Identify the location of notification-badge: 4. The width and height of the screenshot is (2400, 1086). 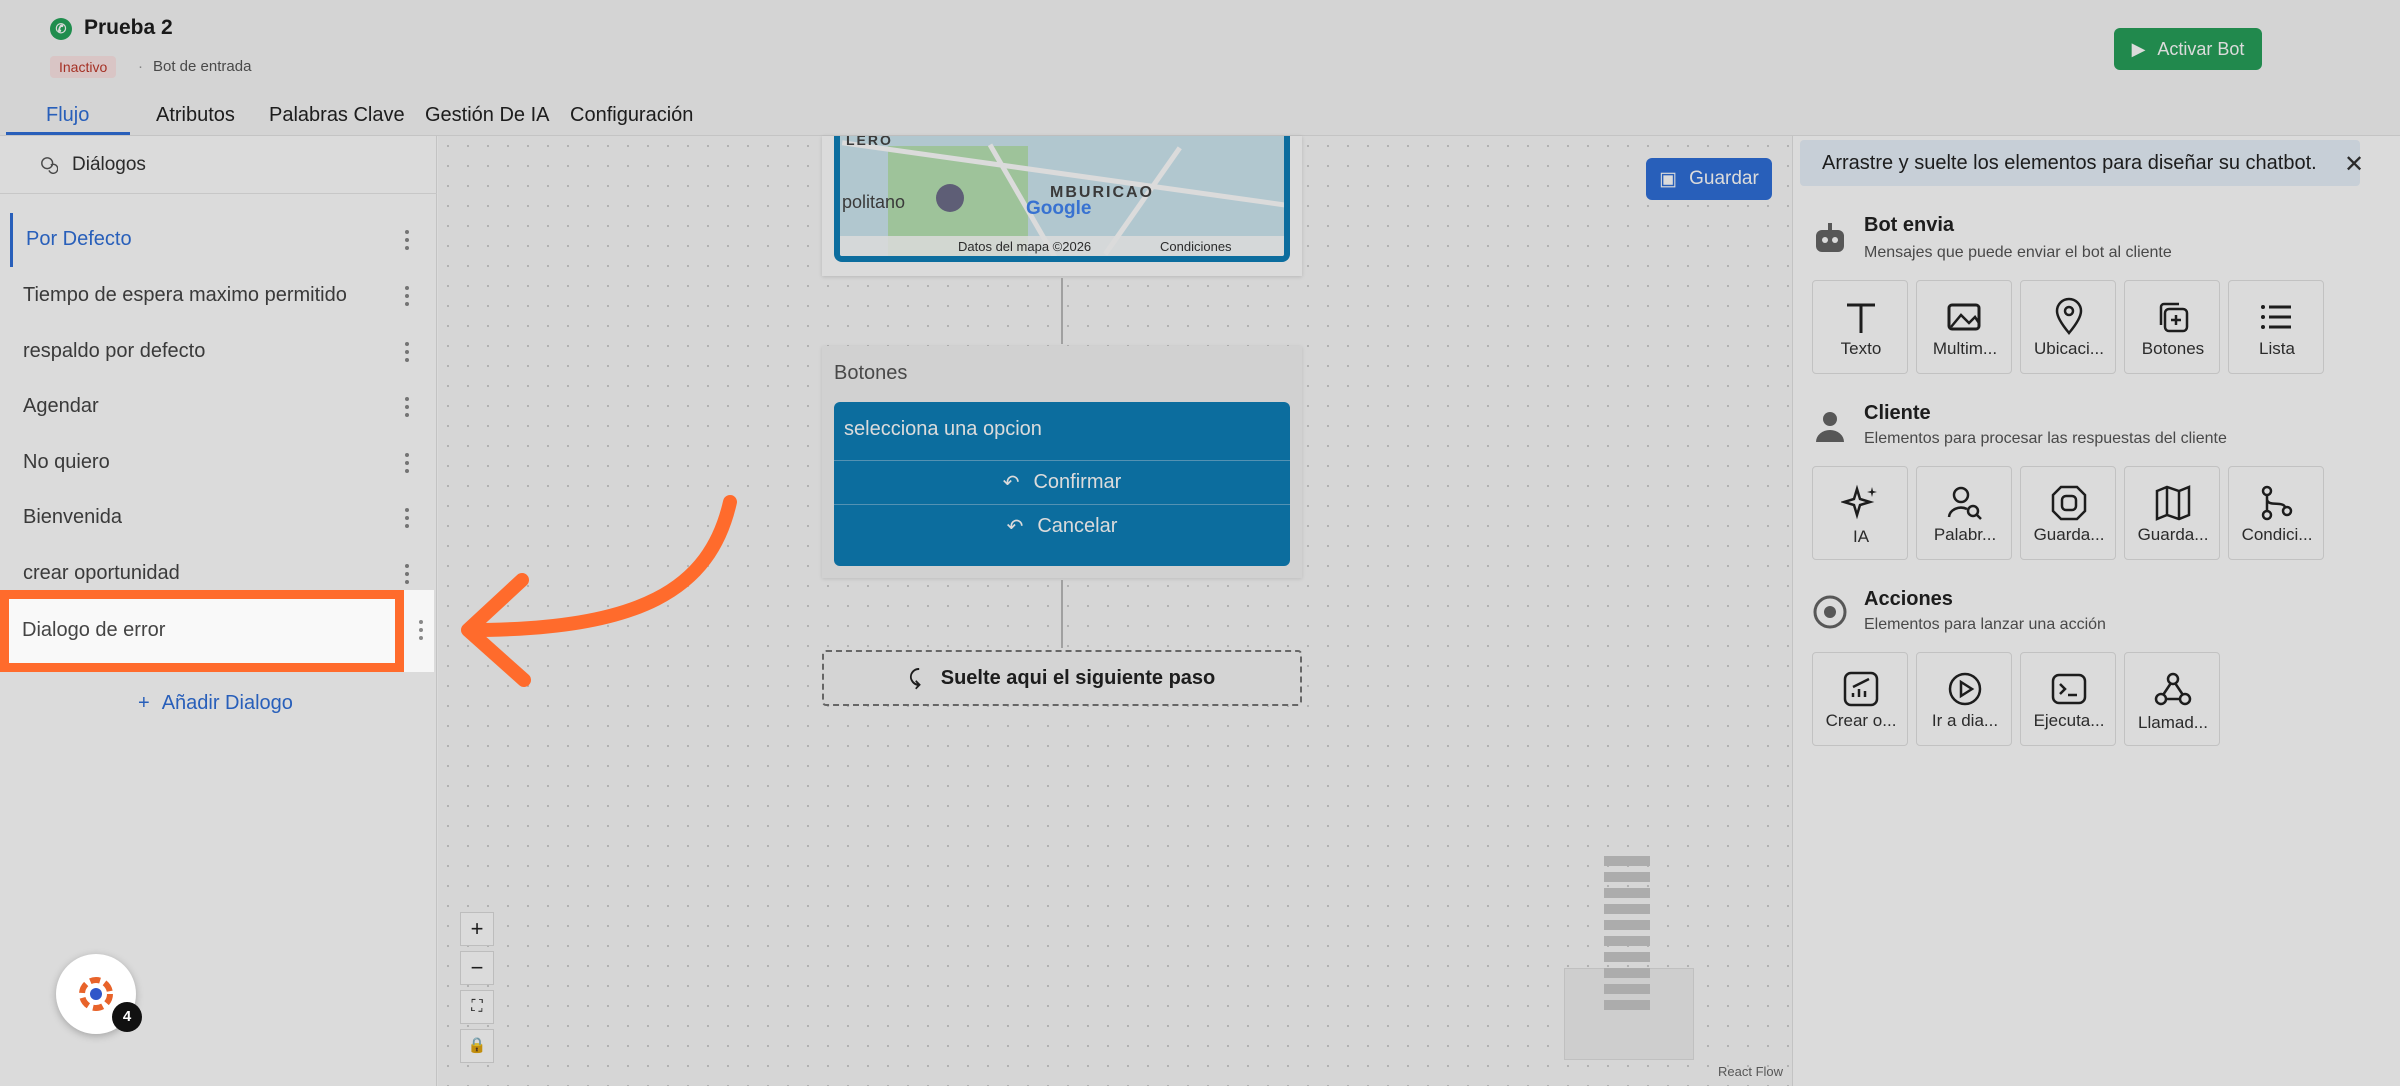
(127, 1017).